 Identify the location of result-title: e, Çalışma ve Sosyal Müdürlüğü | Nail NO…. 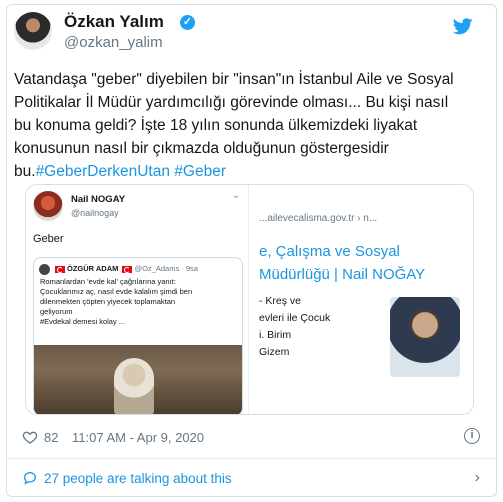
(364, 263).